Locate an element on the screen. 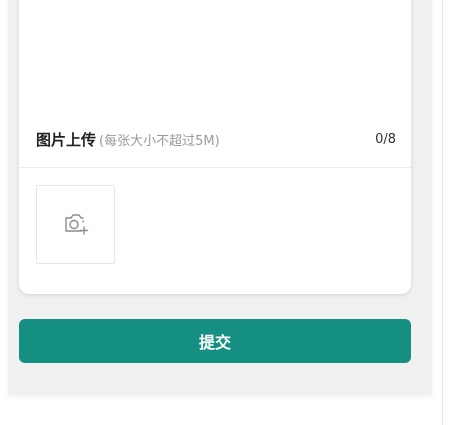 This screenshot has height=425, width=472. image-upload-count: 0/8 is located at coordinates (385, 139).